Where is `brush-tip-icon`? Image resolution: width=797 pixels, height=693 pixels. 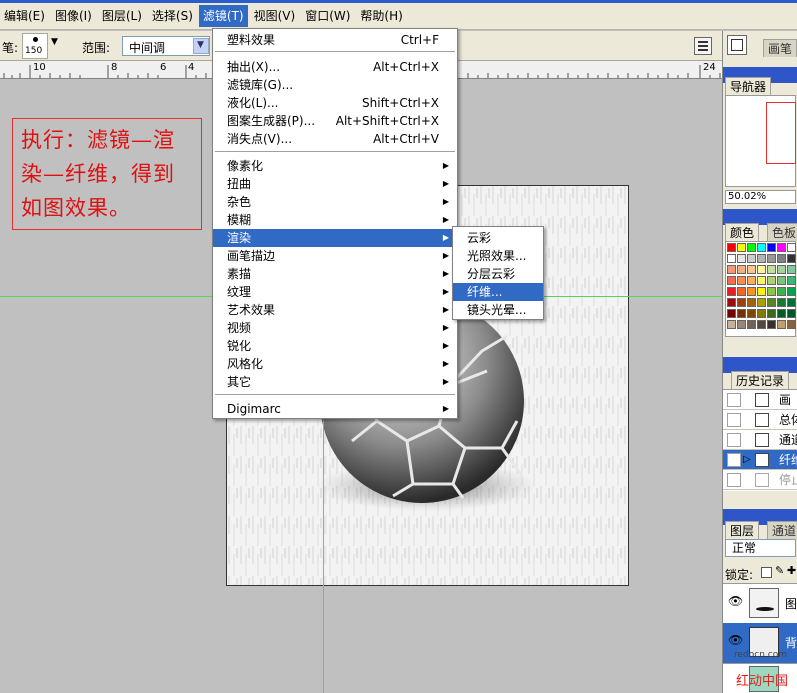 brush-tip-icon is located at coordinates (35, 39).